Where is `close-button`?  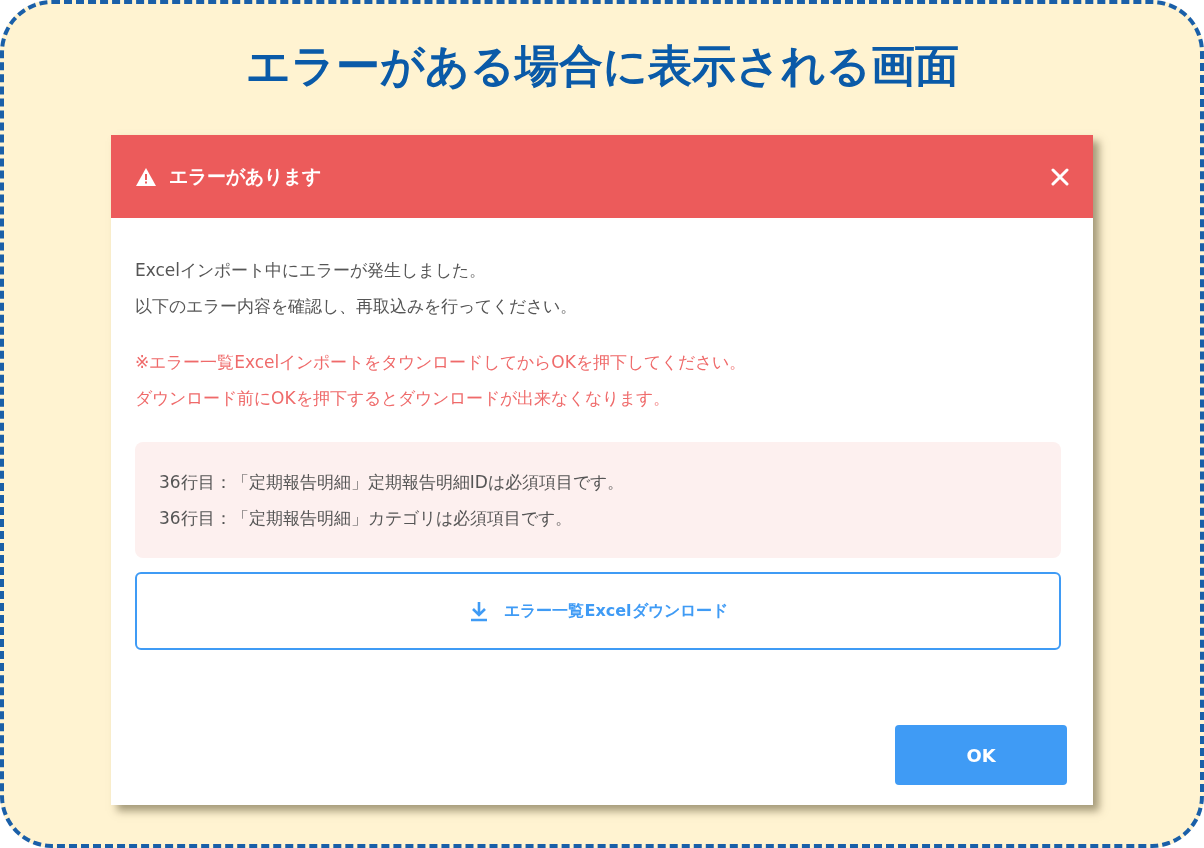
close-button is located at coordinates (1060, 176).